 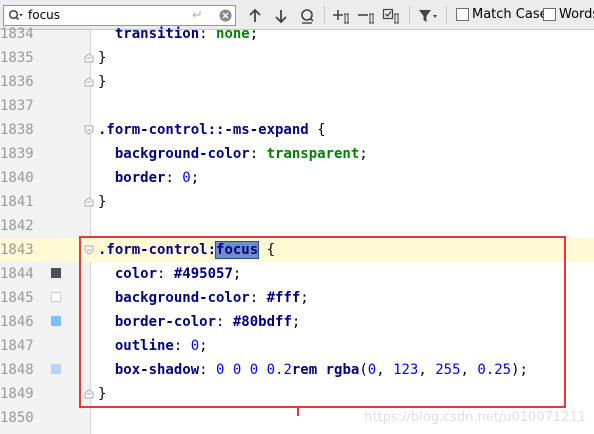 I want to click on line-number: 1840, so click(x=17, y=178).